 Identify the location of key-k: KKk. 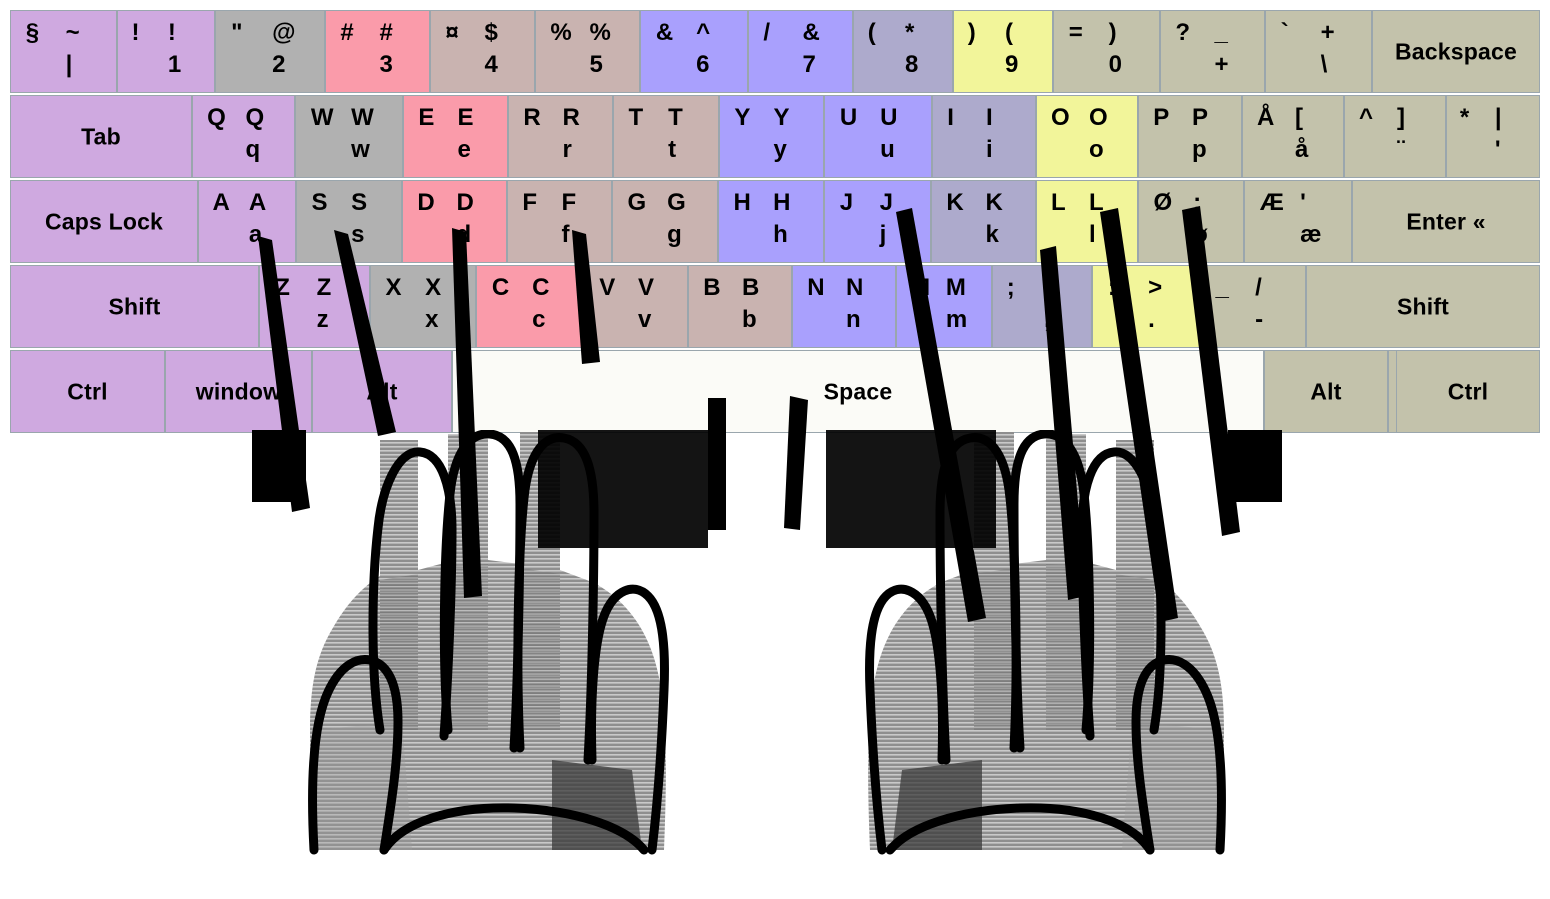
(983, 221).